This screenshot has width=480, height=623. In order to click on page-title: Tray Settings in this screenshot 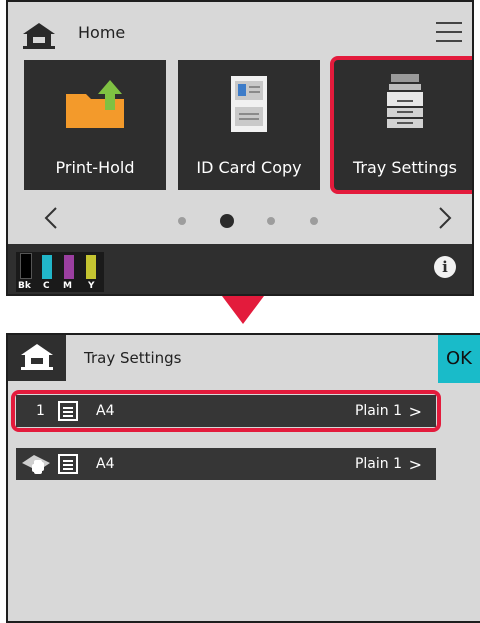, I will do `click(133, 358)`.